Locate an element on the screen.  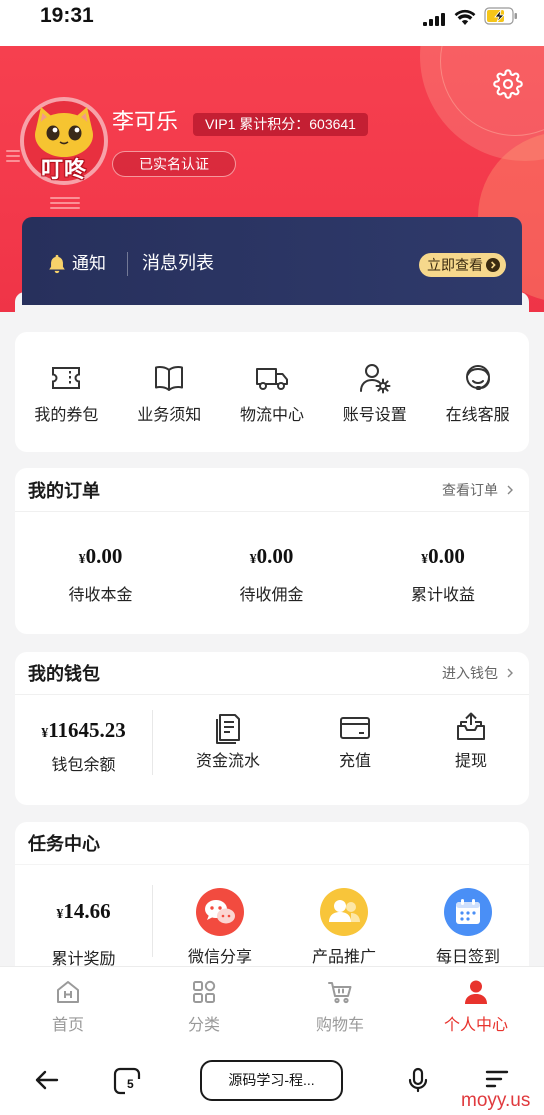
category-icon is located at coordinates (204, 991).